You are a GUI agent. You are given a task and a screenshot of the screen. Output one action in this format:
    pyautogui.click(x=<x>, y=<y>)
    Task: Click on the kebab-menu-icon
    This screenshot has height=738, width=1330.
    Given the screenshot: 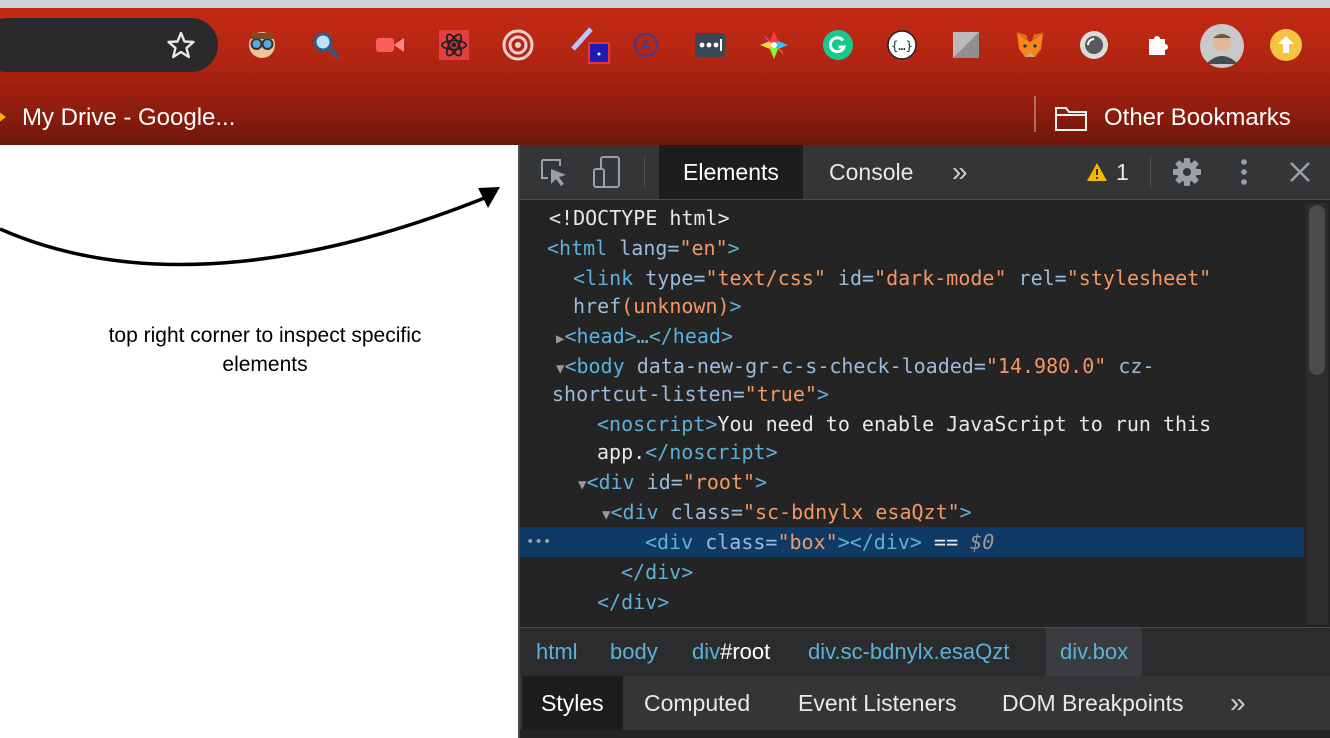 What is the action you would take?
    pyautogui.click(x=1244, y=172)
    